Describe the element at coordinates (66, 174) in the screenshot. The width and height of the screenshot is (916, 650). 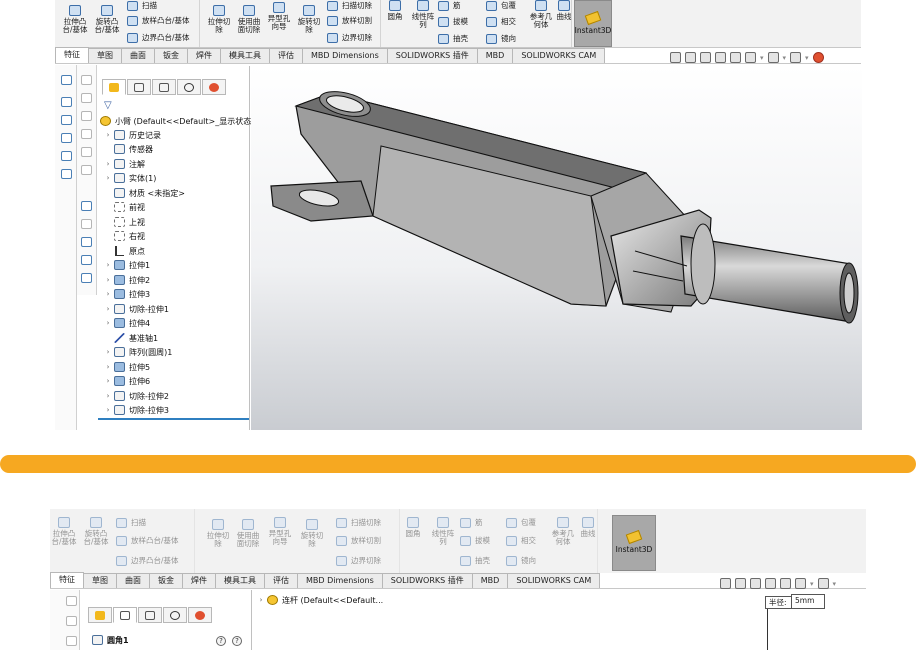
I see `routing-icon` at that location.